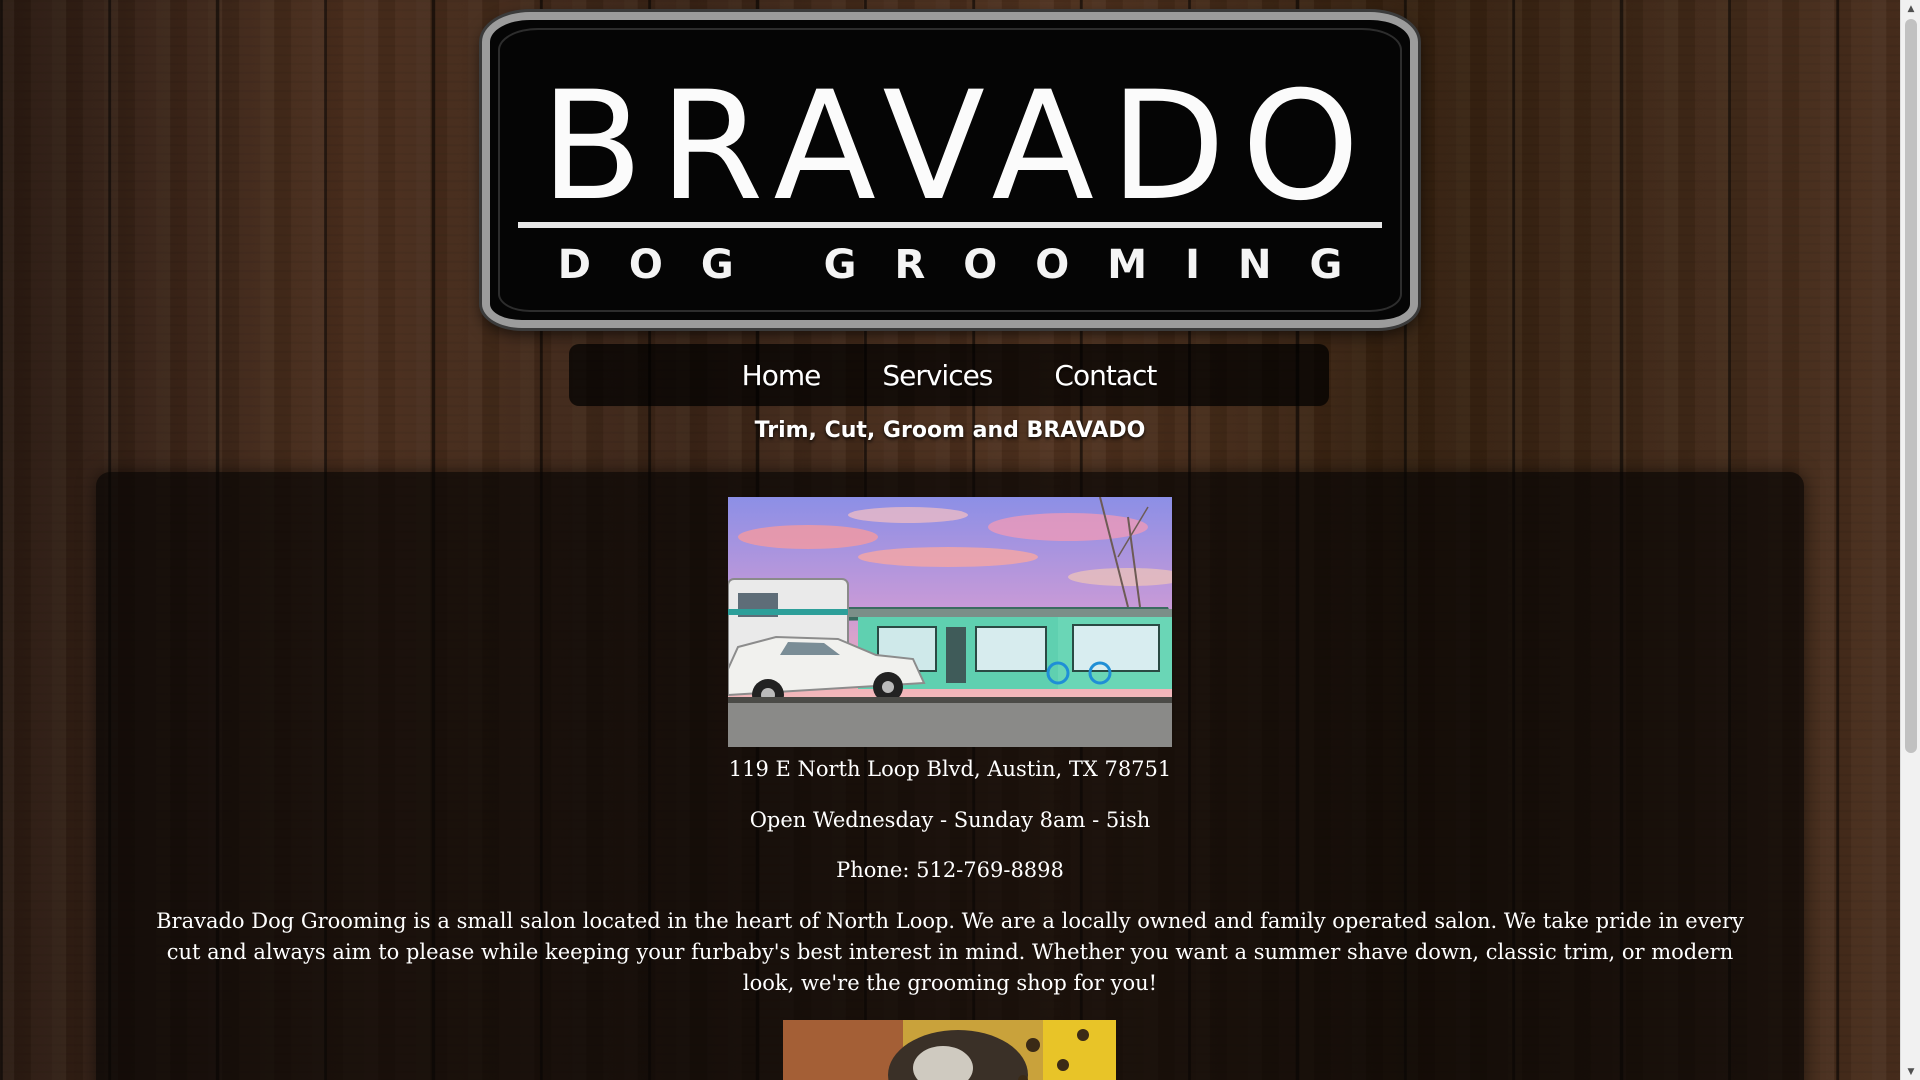 This screenshot has width=1920, height=1080. I want to click on page-scrollbar: ▲ ▼, so click(1910, 540).